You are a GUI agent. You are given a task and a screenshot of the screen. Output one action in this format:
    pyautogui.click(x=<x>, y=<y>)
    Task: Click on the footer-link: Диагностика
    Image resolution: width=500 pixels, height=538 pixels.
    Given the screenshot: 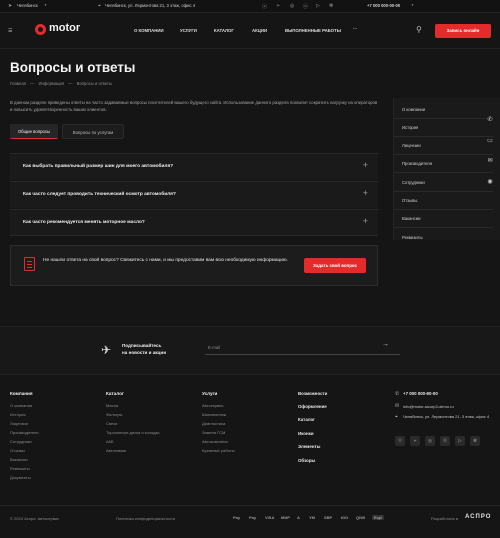 What is the action you would take?
    pyautogui.click(x=213, y=423)
    